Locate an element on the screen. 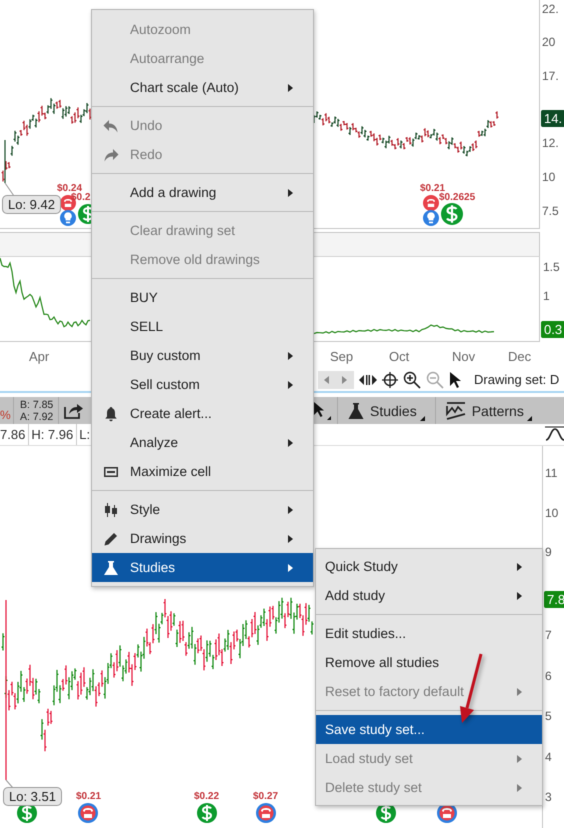  axis-label: 12. is located at coordinates (550, 143).